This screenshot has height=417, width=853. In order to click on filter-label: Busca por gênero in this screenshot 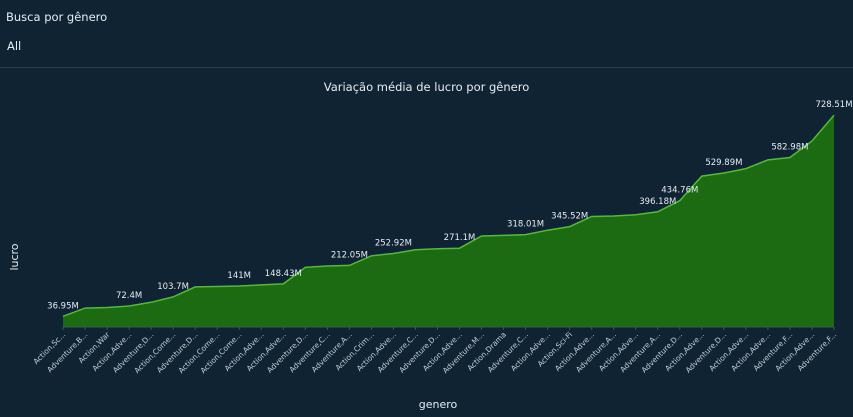, I will do `click(57, 17)`.